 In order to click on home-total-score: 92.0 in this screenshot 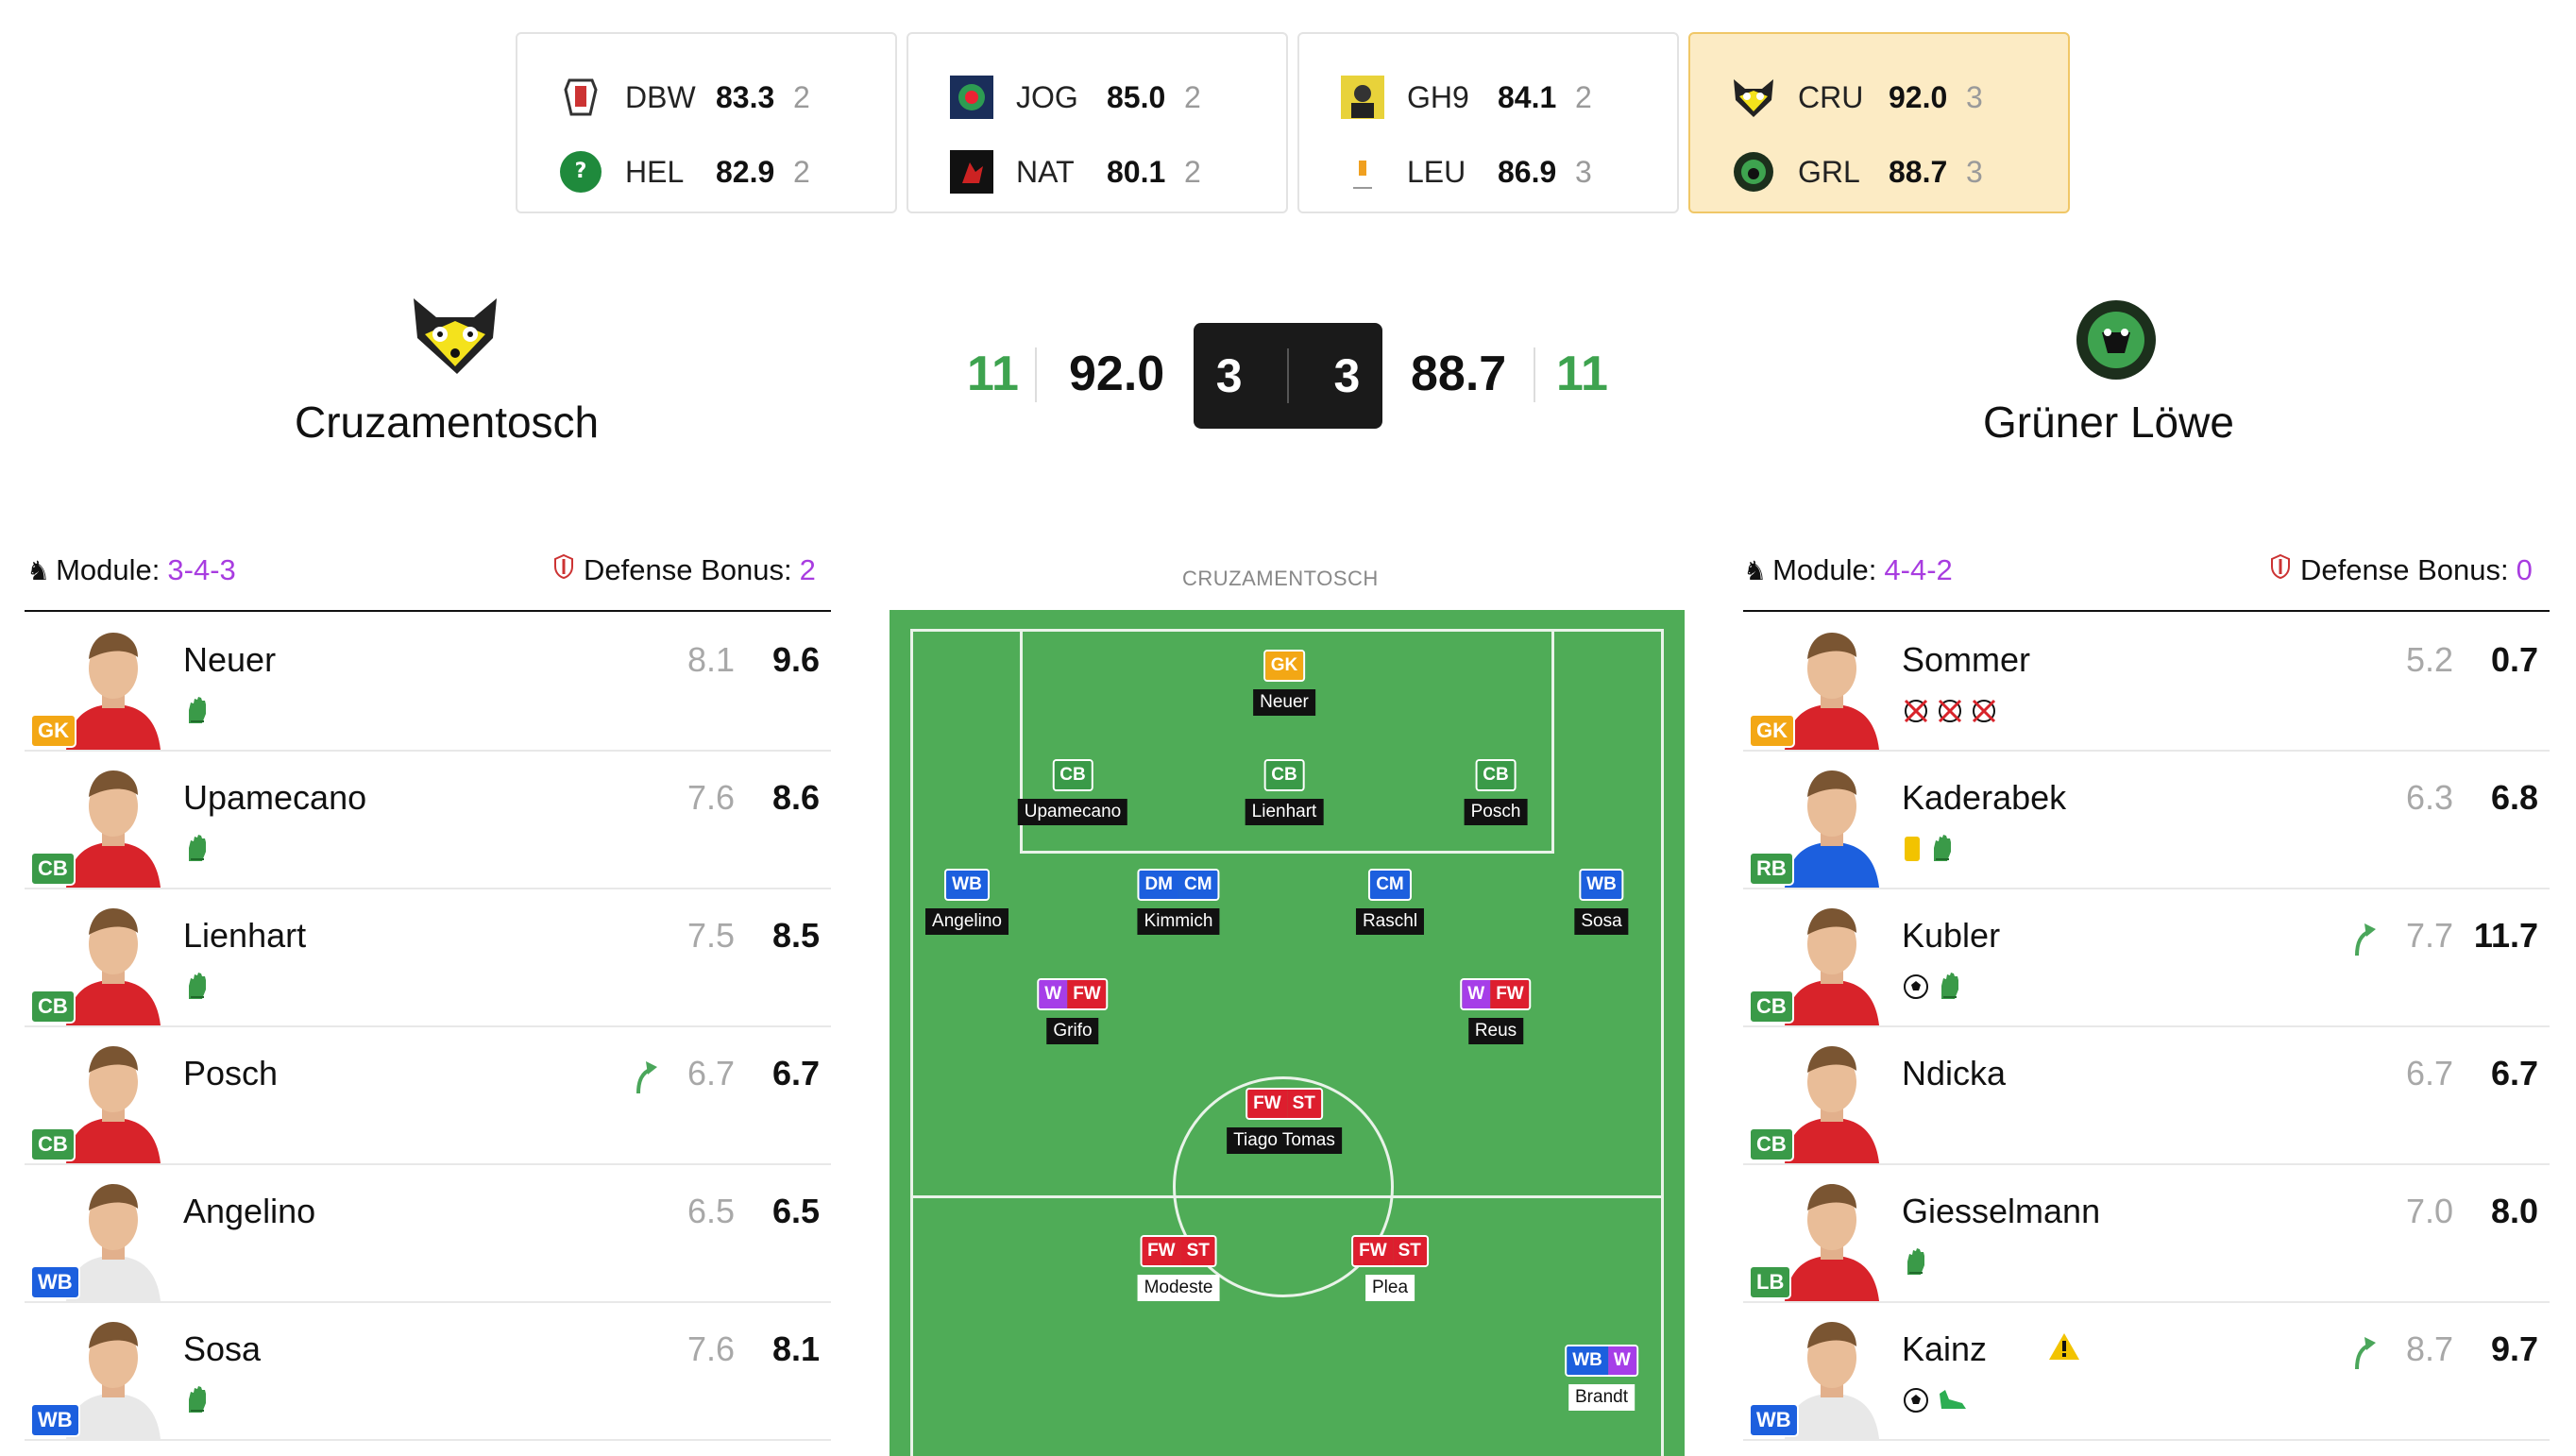, I will do `click(1117, 374)`.